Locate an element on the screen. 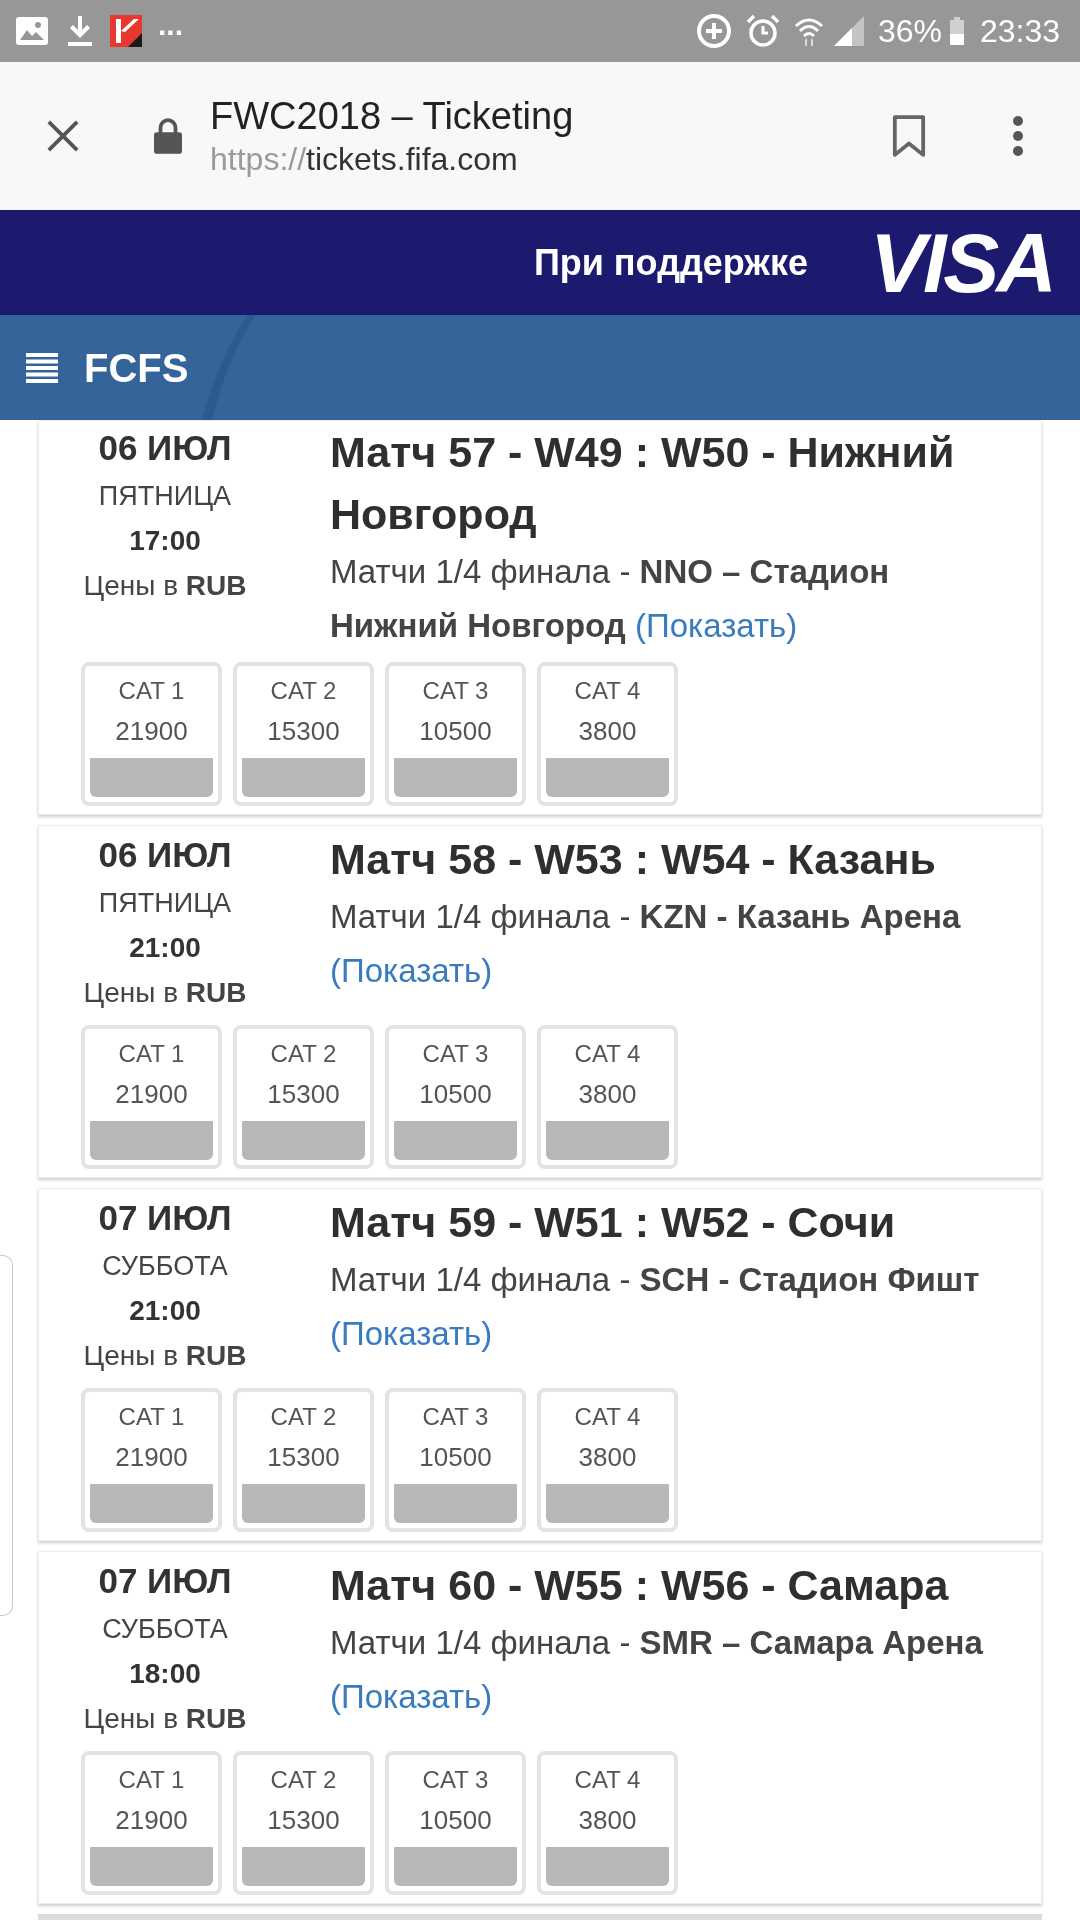  bookmark-icon is located at coordinates (909, 136).